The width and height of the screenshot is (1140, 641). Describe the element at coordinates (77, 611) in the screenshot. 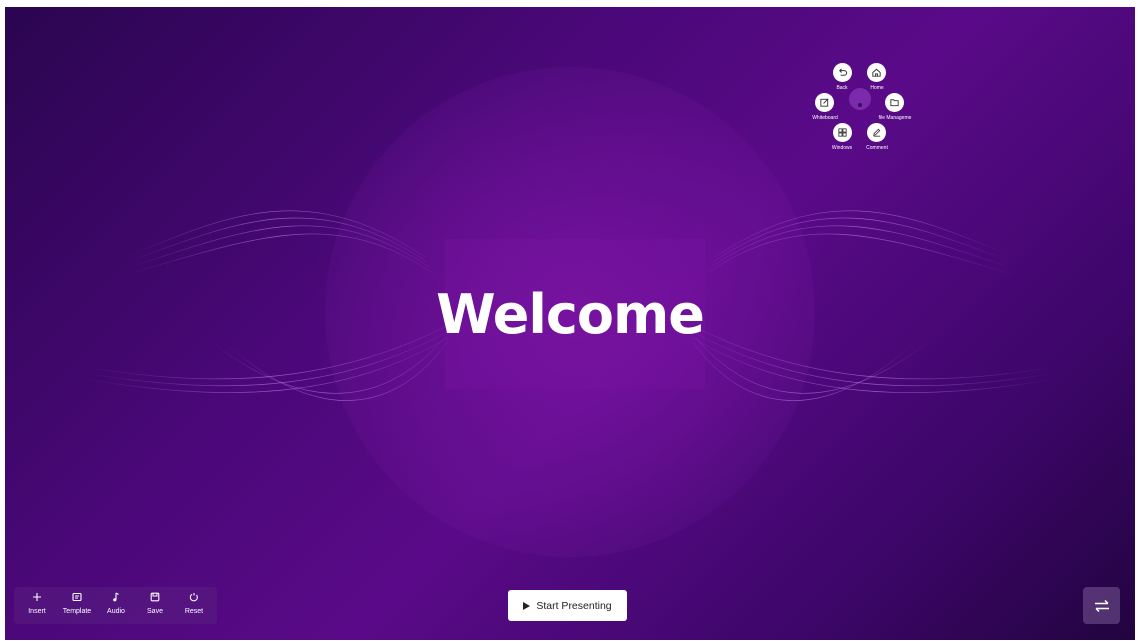

I see `template-label: Template` at that location.